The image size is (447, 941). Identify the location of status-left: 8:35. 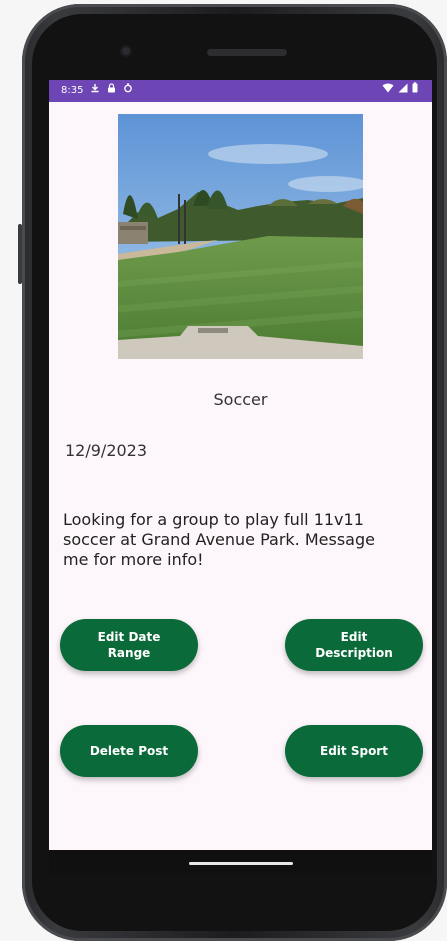
(97, 91).